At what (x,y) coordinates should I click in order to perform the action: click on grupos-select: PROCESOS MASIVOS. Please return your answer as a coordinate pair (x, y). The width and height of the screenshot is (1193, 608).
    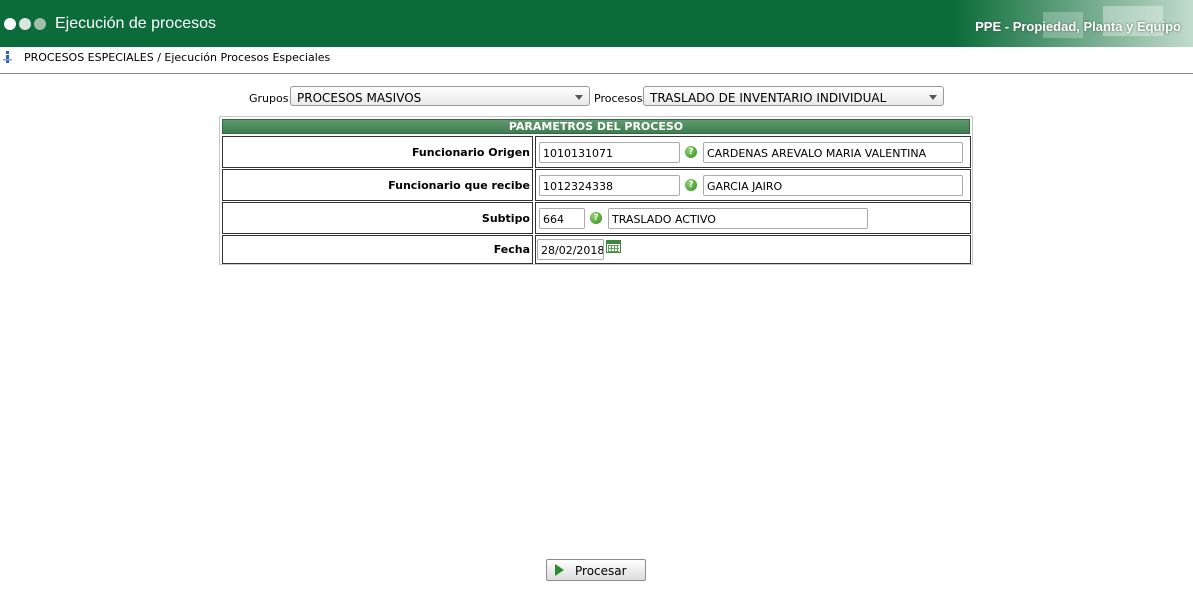
    Looking at the image, I should click on (440, 96).